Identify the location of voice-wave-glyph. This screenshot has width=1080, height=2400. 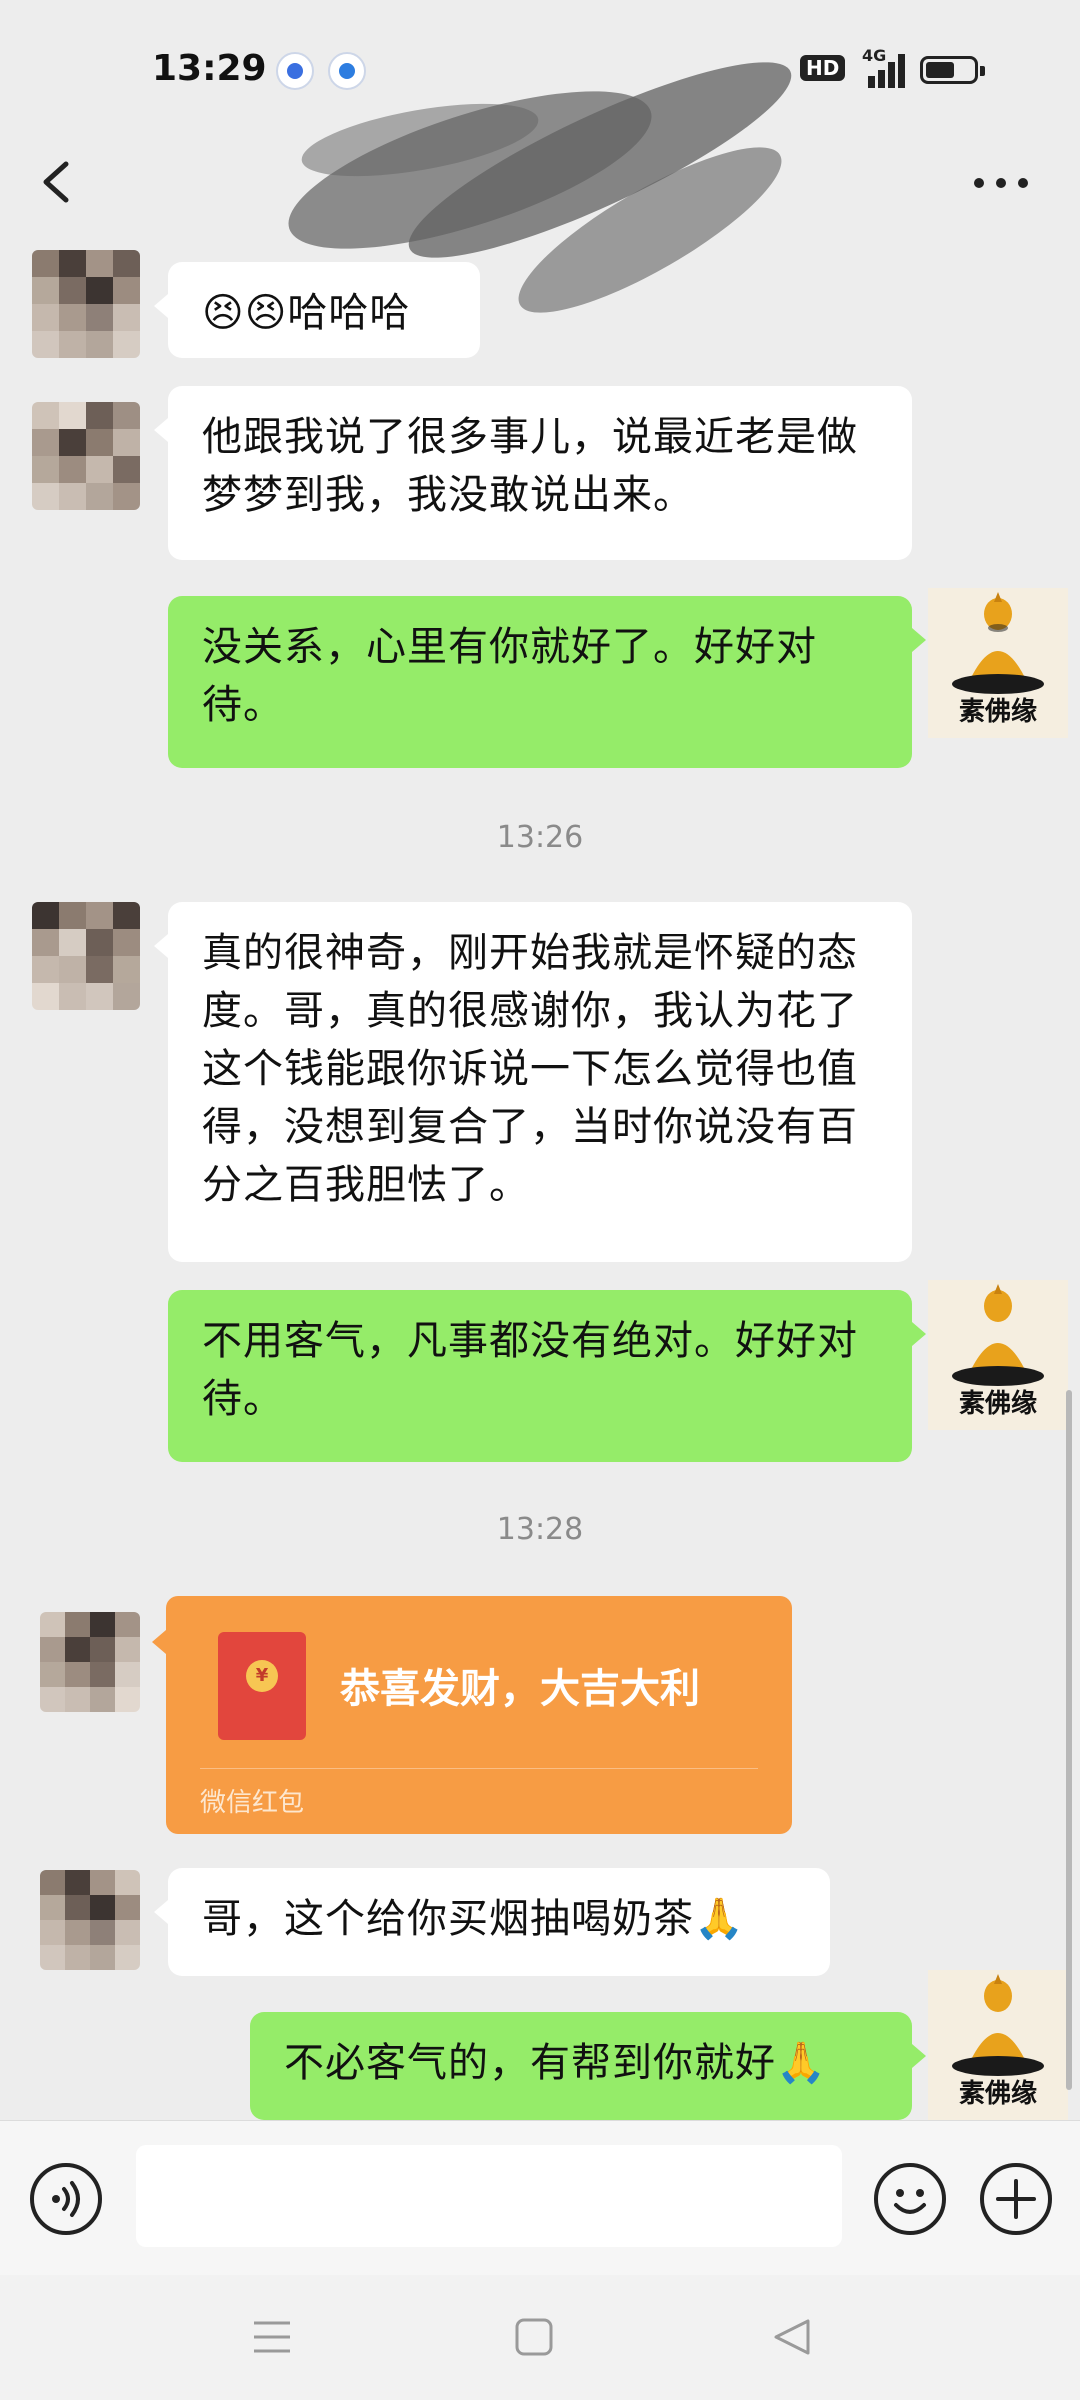
(66, 2199).